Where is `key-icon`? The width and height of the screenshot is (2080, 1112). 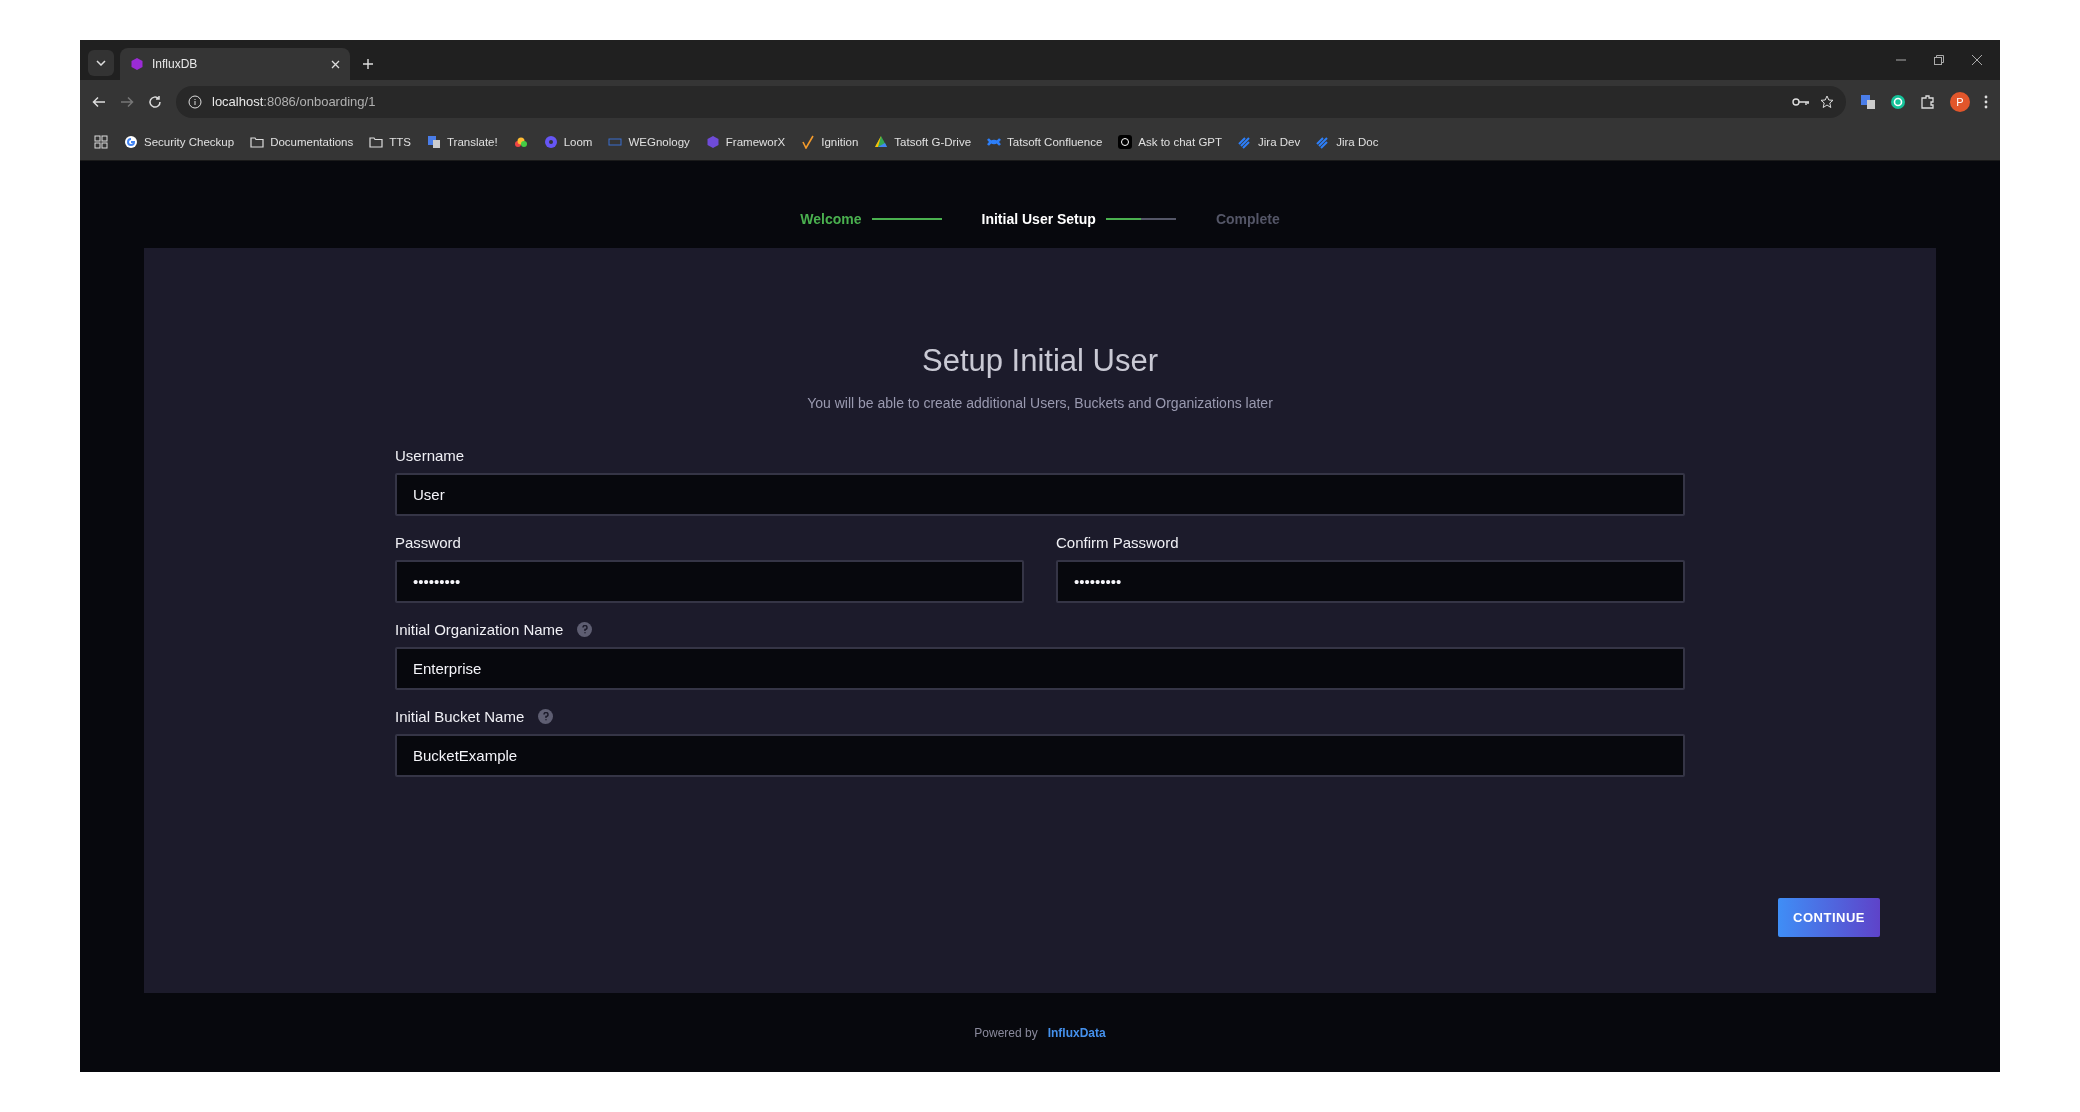
key-icon is located at coordinates (1801, 101).